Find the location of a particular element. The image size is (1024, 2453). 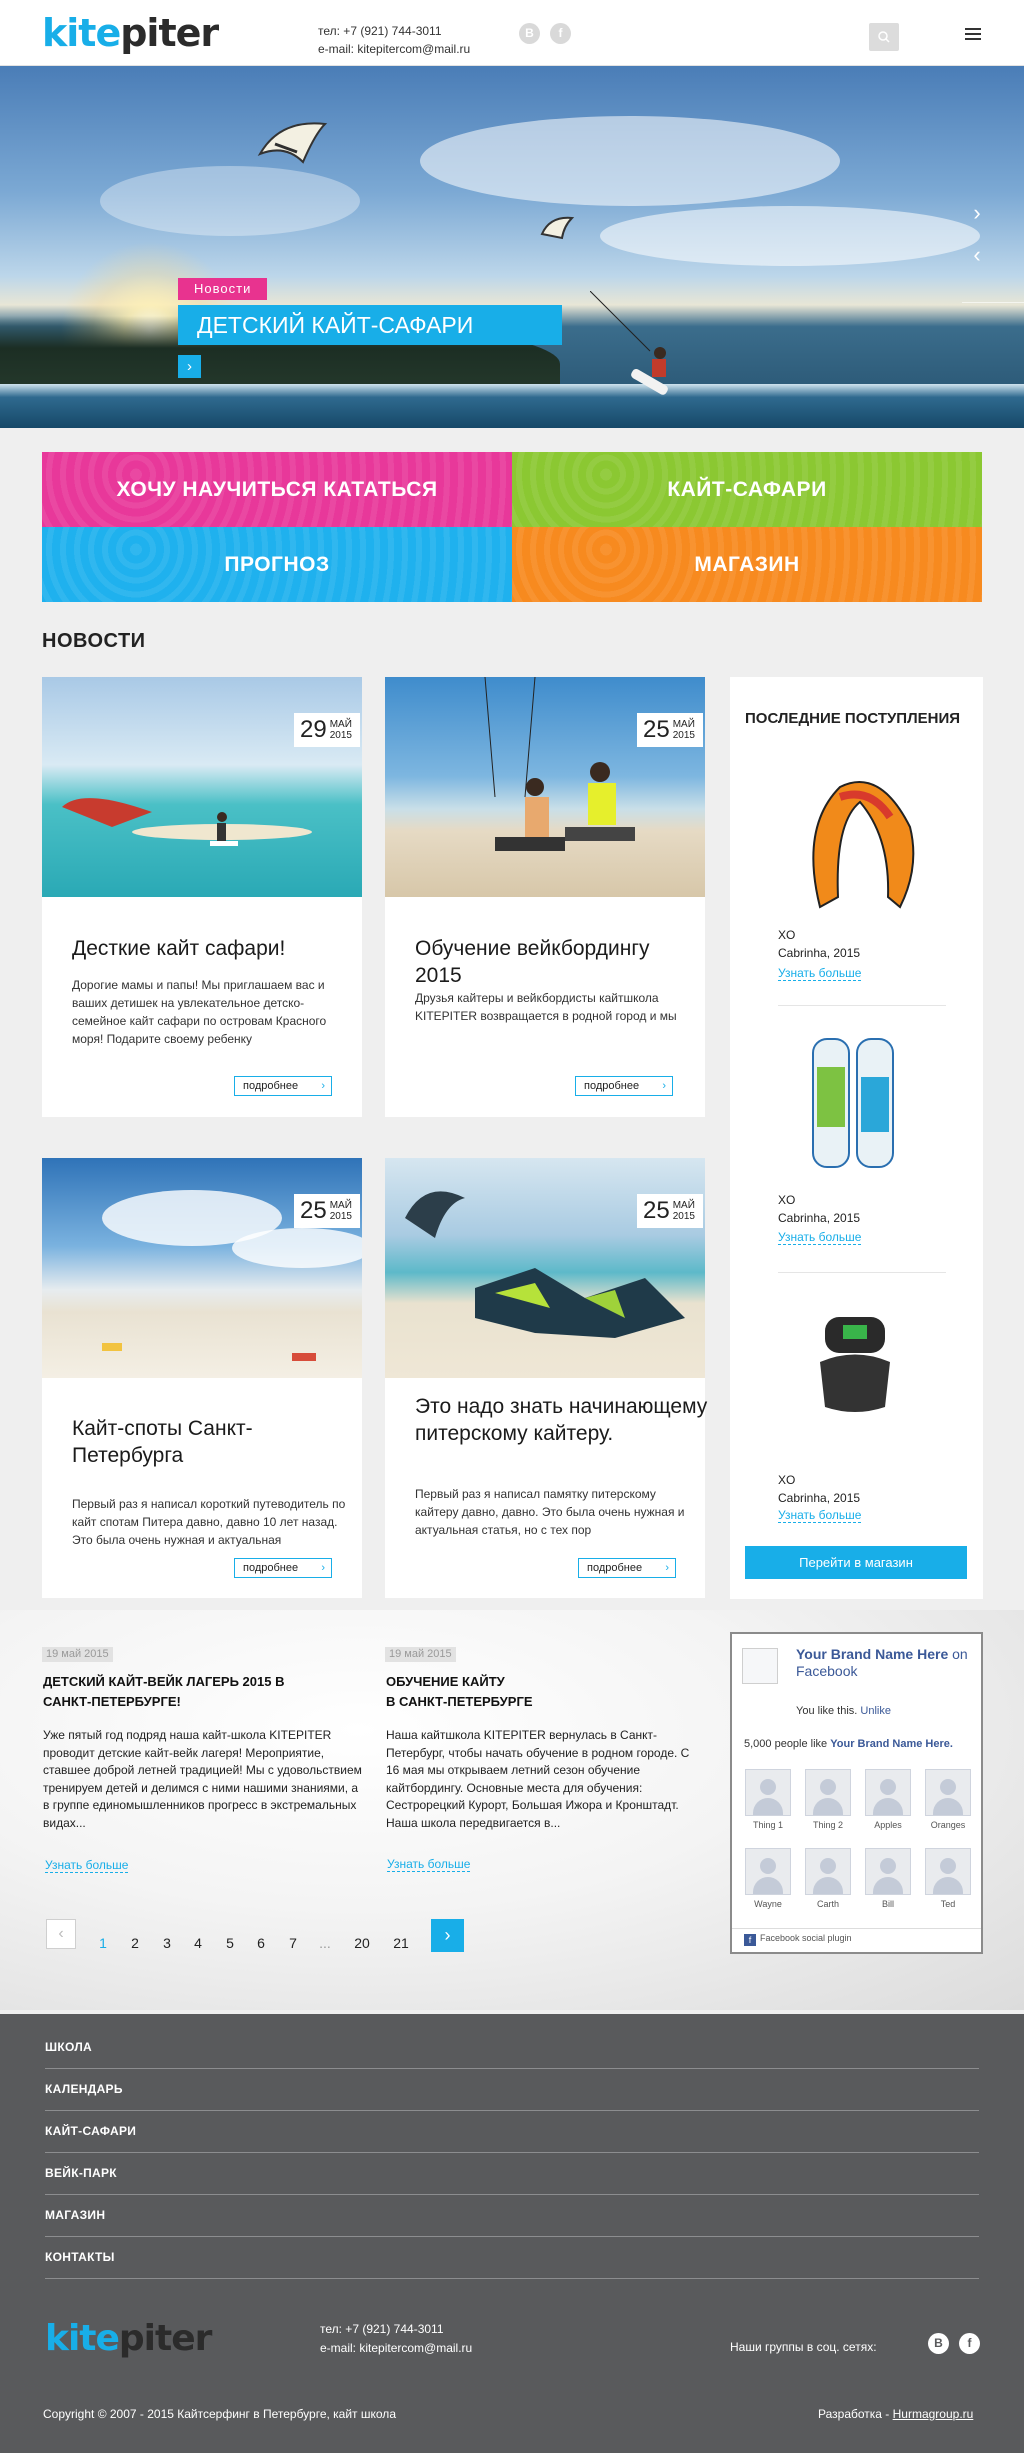

facebook-friend-name: Thing 2 is located at coordinates (828, 1825).